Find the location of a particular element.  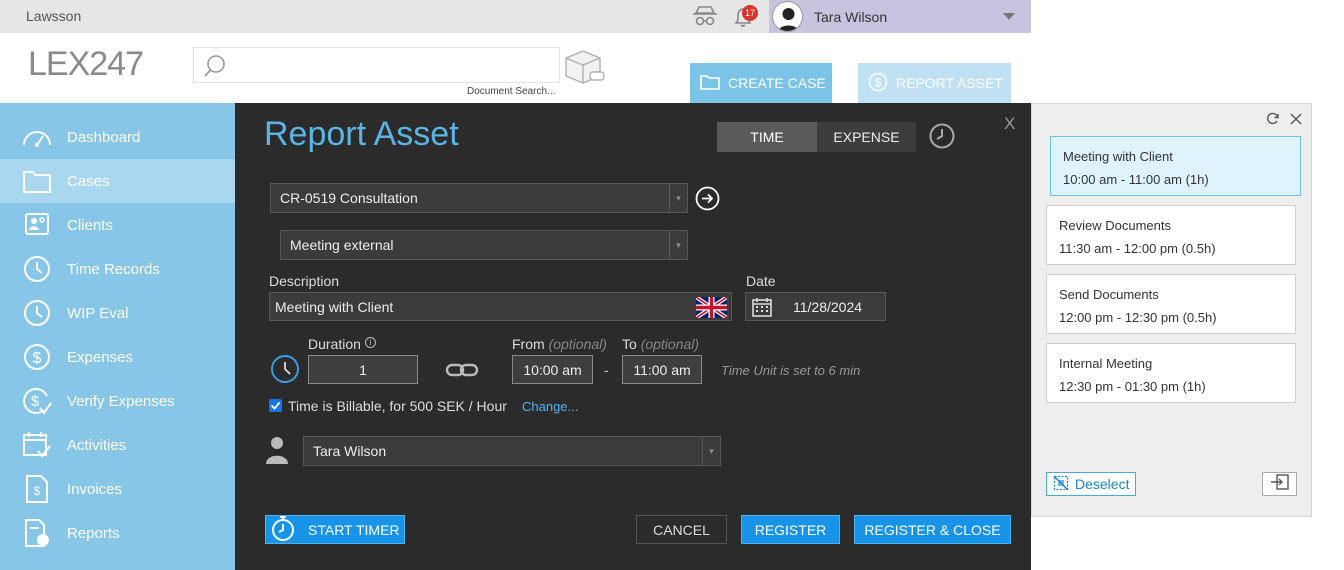

entry-title: Review Documents is located at coordinates (1115, 225).